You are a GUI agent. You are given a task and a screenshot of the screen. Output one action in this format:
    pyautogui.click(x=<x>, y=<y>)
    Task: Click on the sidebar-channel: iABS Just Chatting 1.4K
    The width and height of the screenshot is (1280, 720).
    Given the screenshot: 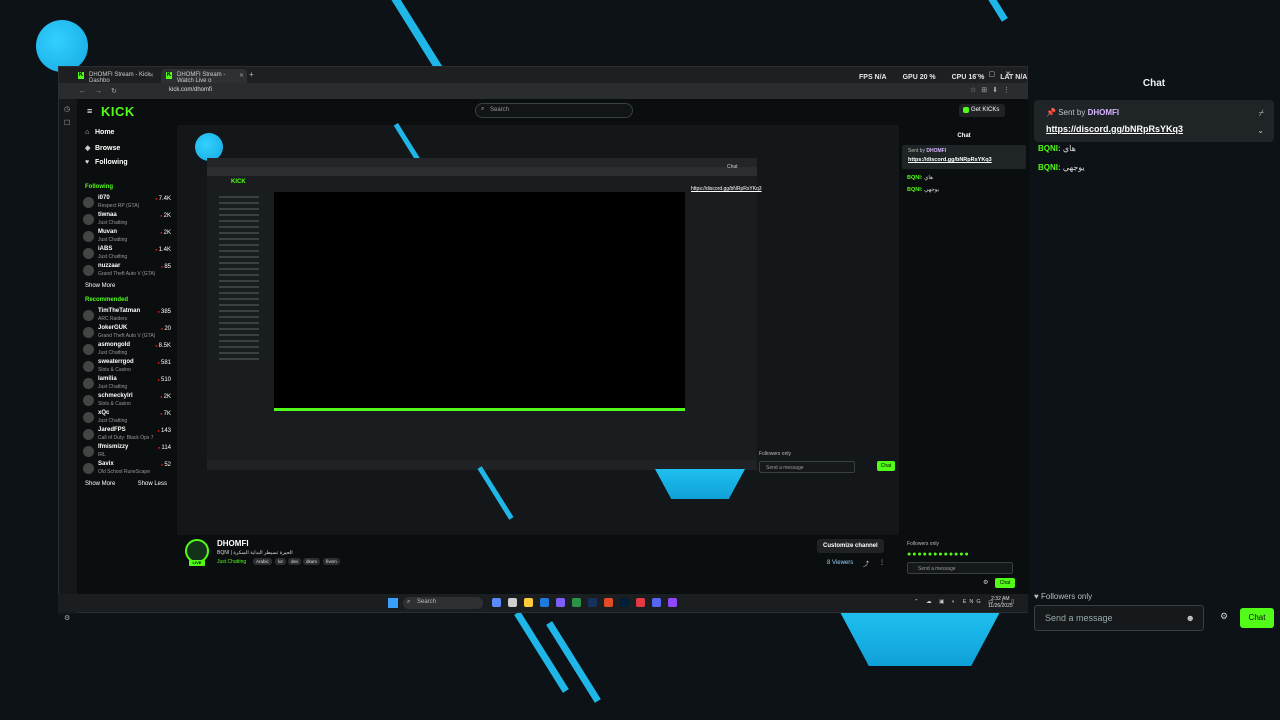 What is the action you would take?
    pyautogui.click(x=127, y=254)
    